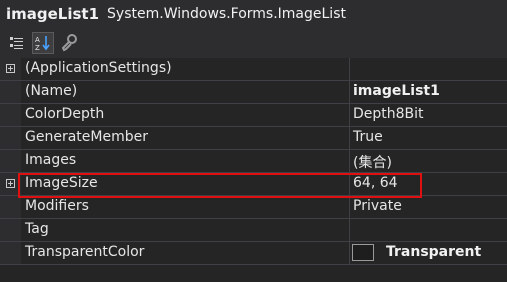  Describe the element at coordinates (51, 160) in the screenshot. I see `property-name: Images` at that location.